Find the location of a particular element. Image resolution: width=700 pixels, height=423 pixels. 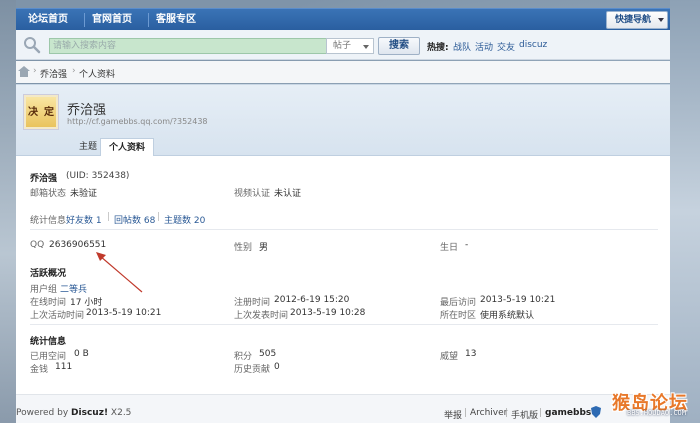

avatar-image: 决 定 is located at coordinates (41, 112).